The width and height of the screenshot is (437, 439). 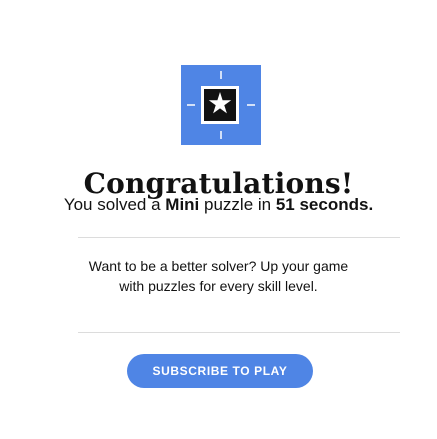 I want to click on solve-time: 51 seconds, so click(x=322, y=204).